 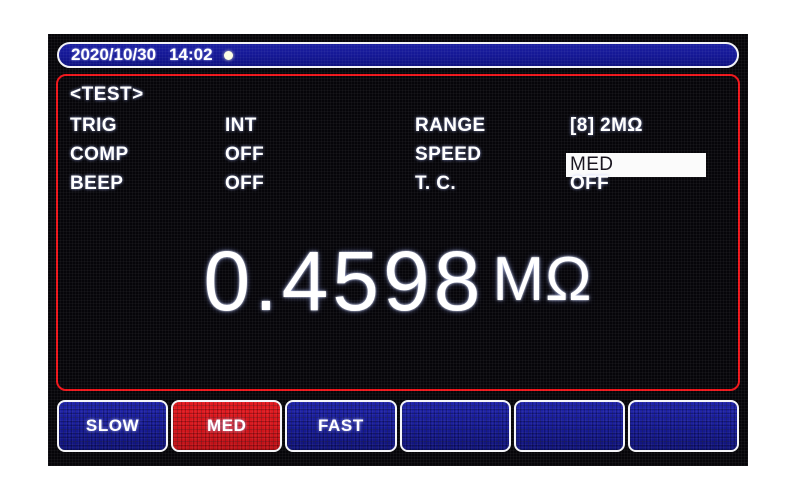 What do you see at coordinates (398, 55) in the screenshot?
I see `title-bar: 2020/10/30 14:02` at bounding box center [398, 55].